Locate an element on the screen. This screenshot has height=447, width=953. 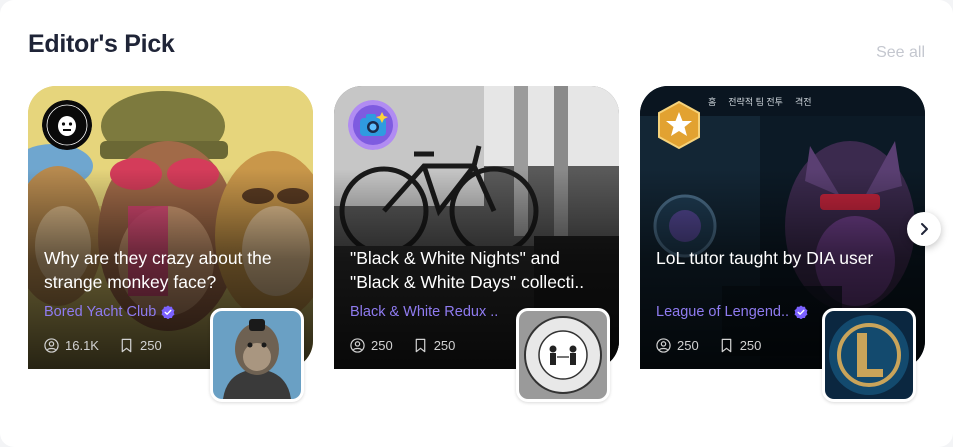
star-rank-badge-icon is located at coordinates (679, 125).